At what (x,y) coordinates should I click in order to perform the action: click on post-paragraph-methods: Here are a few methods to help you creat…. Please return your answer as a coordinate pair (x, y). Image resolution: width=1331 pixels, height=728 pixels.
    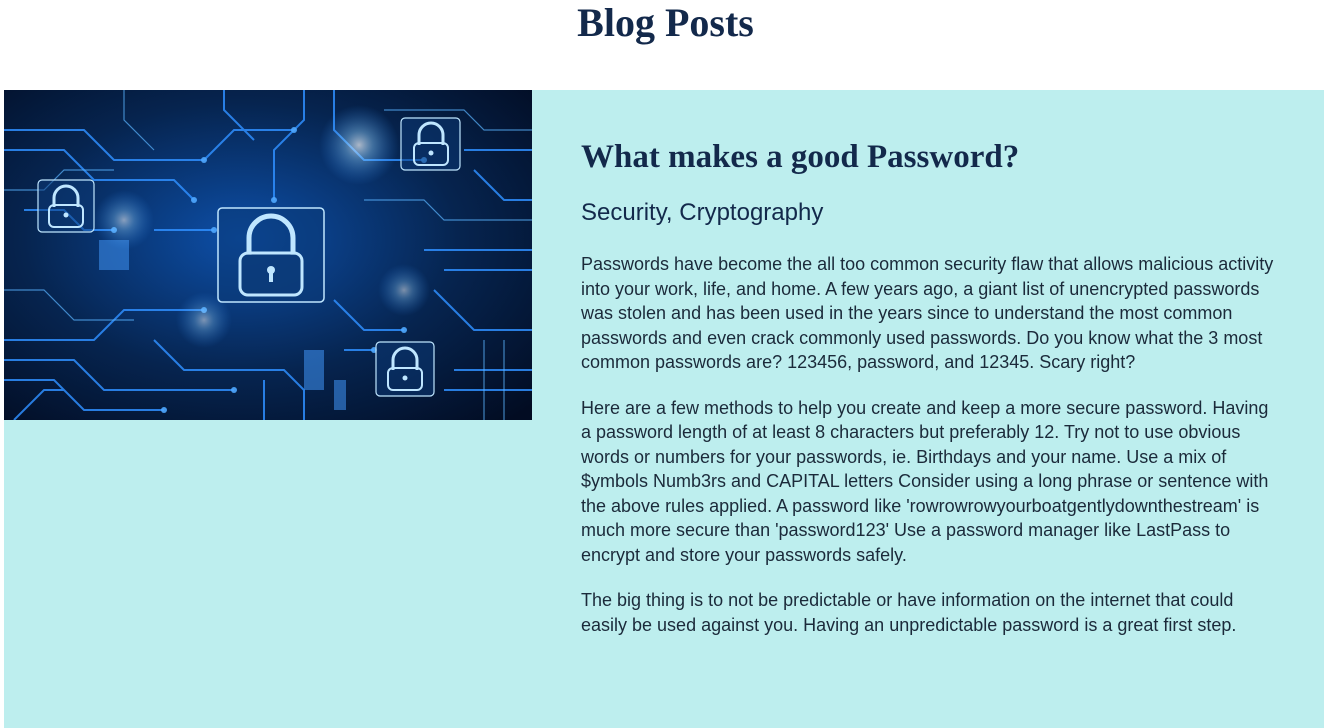
    Looking at the image, I should click on (925, 481).